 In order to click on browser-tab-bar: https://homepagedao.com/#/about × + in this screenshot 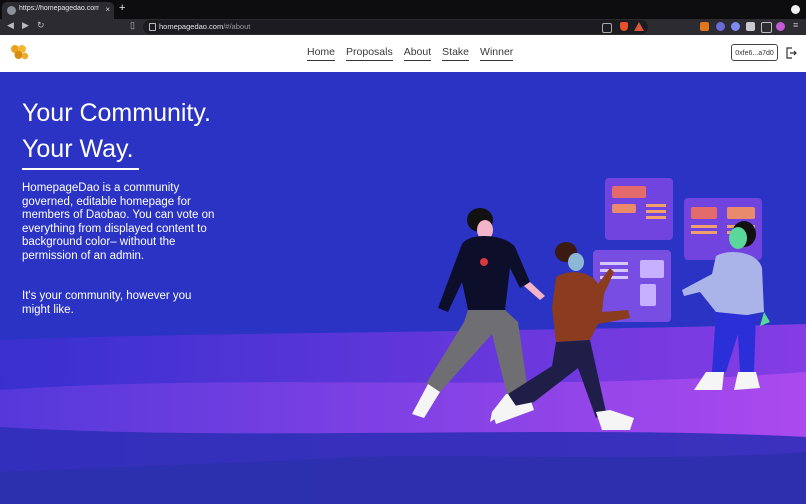, I will do `click(403, 9)`.